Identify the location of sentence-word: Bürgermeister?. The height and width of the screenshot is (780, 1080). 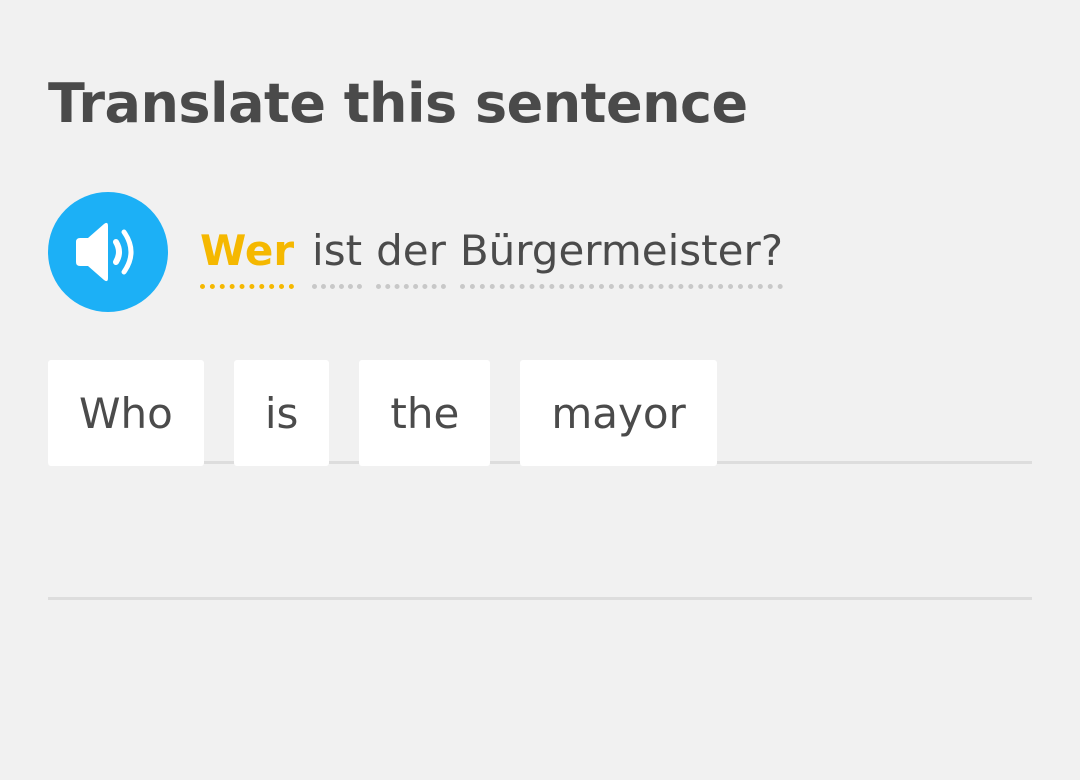
(621, 255).